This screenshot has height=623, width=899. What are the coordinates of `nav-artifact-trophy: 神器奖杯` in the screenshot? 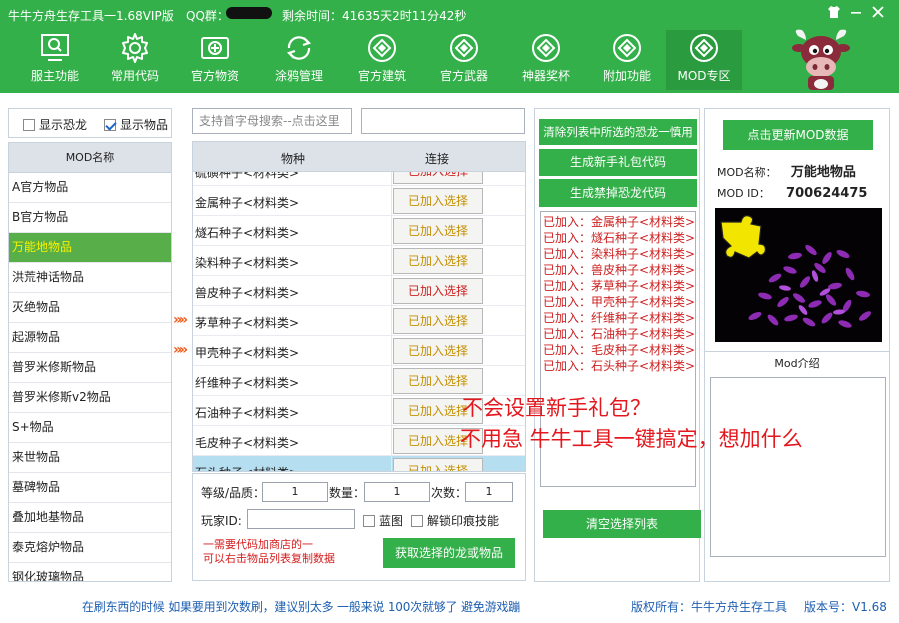 It's located at (546, 60).